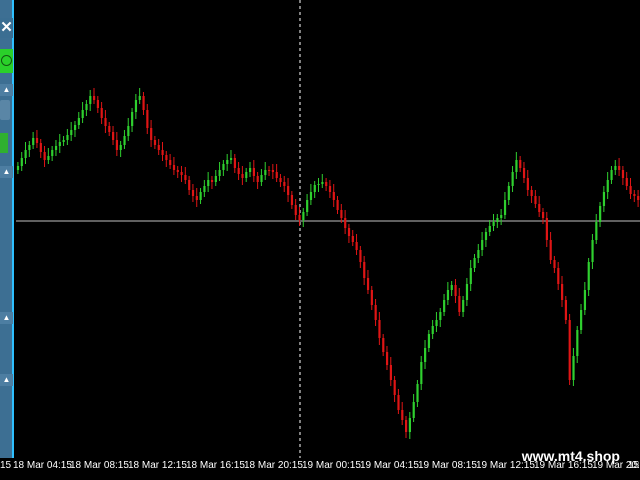  I want to click on x-tick: 19 Mar 04:15, so click(389, 465).